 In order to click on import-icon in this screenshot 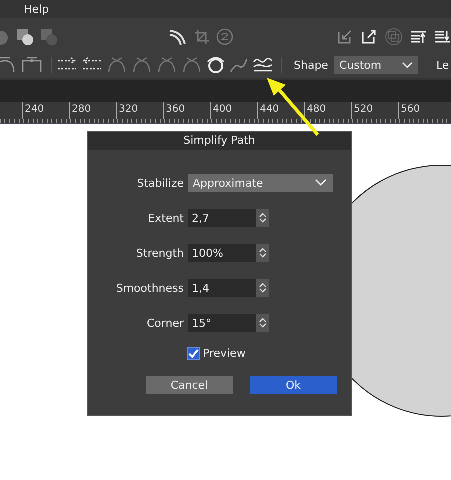, I will do `click(345, 37)`.